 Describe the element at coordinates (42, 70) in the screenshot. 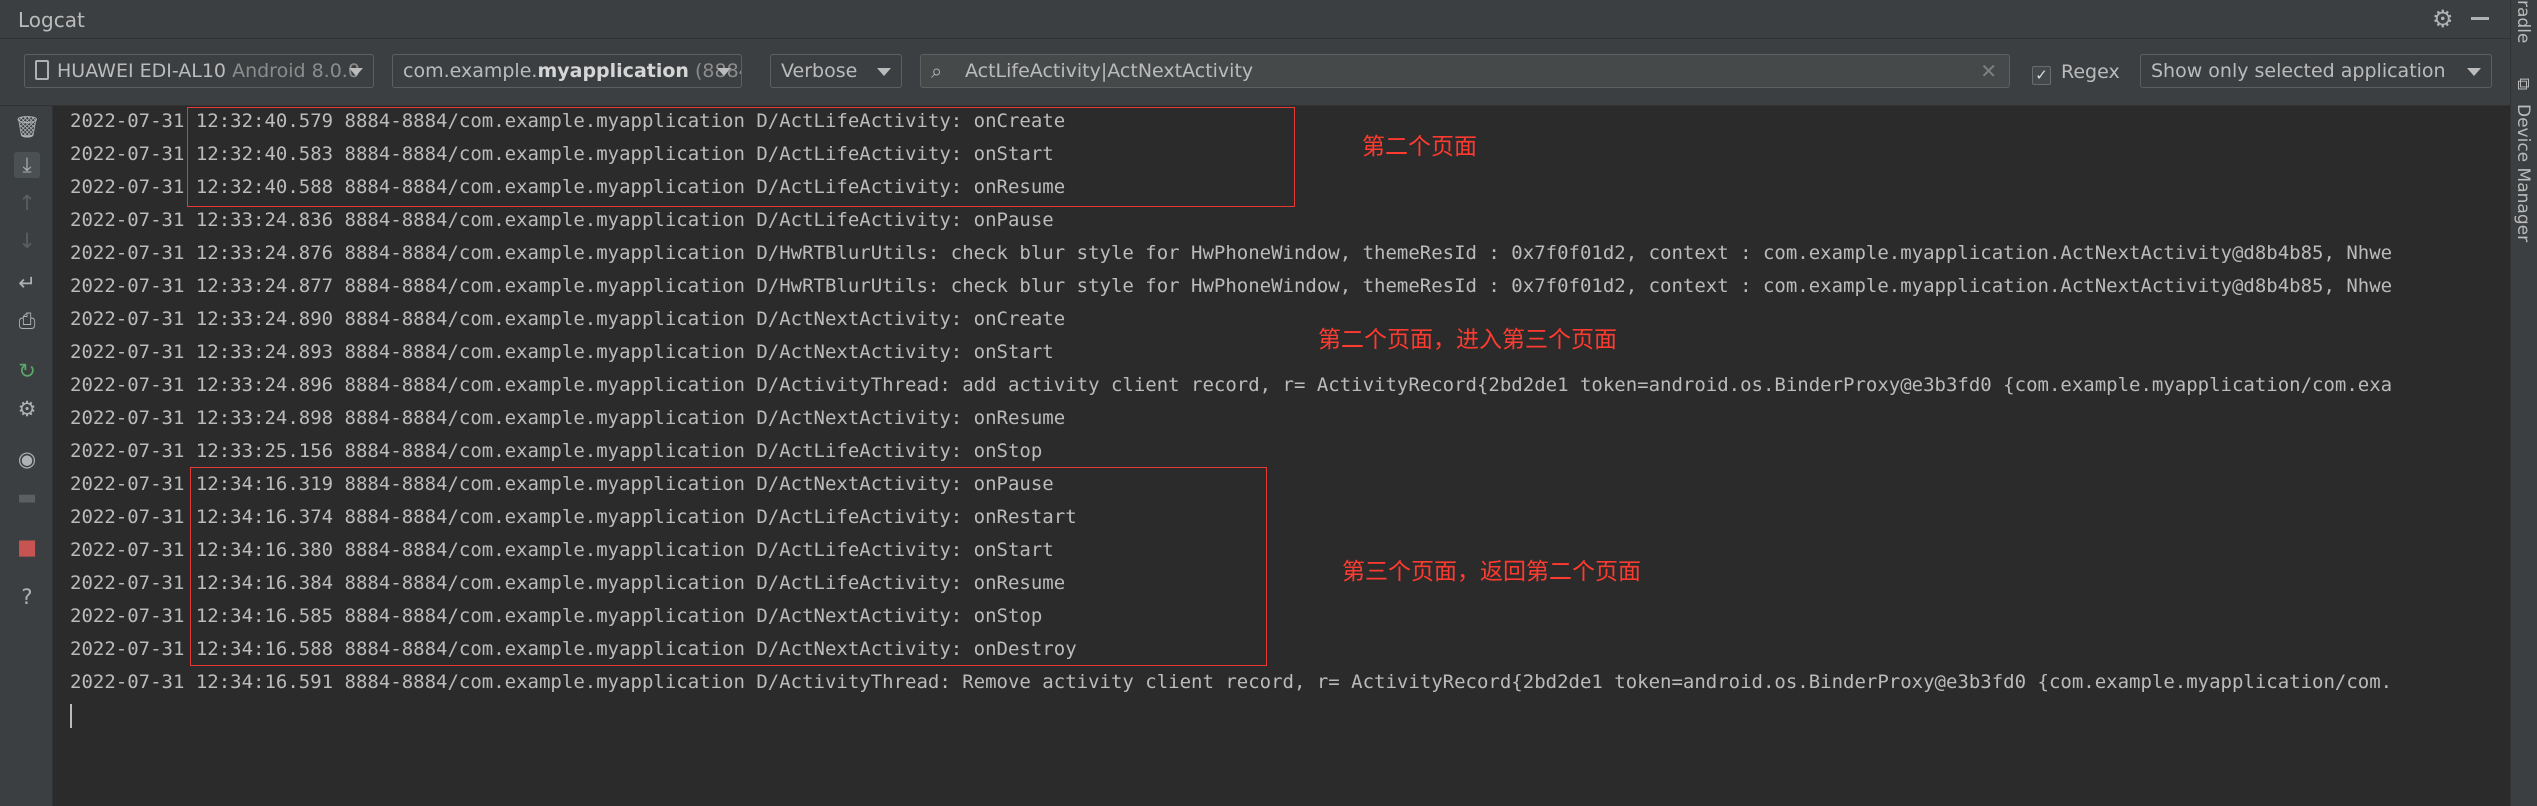

I see `phone-icon` at that location.